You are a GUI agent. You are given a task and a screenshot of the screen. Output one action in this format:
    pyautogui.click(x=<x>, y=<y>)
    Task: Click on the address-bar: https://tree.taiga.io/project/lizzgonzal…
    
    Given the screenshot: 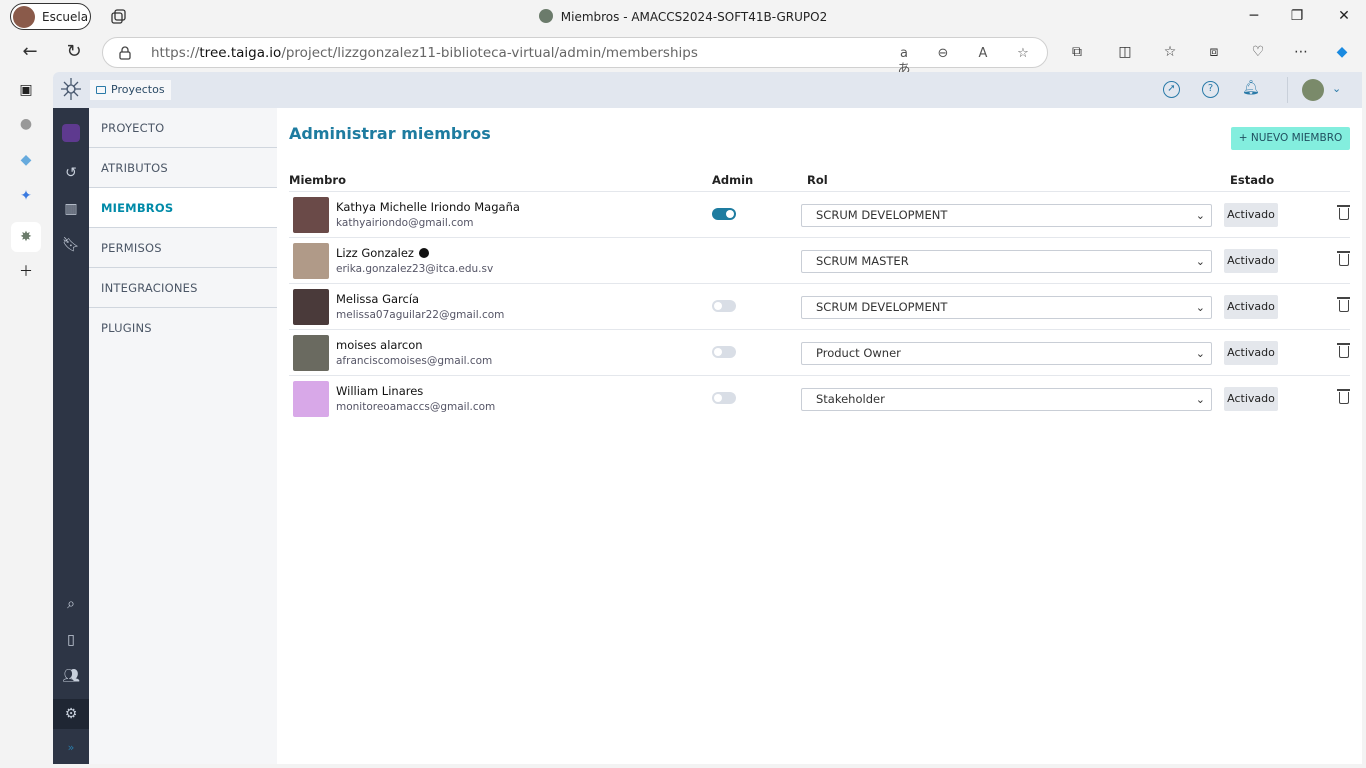 What is the action you would take?
    pyautogui.click(x=575, y=57)
    